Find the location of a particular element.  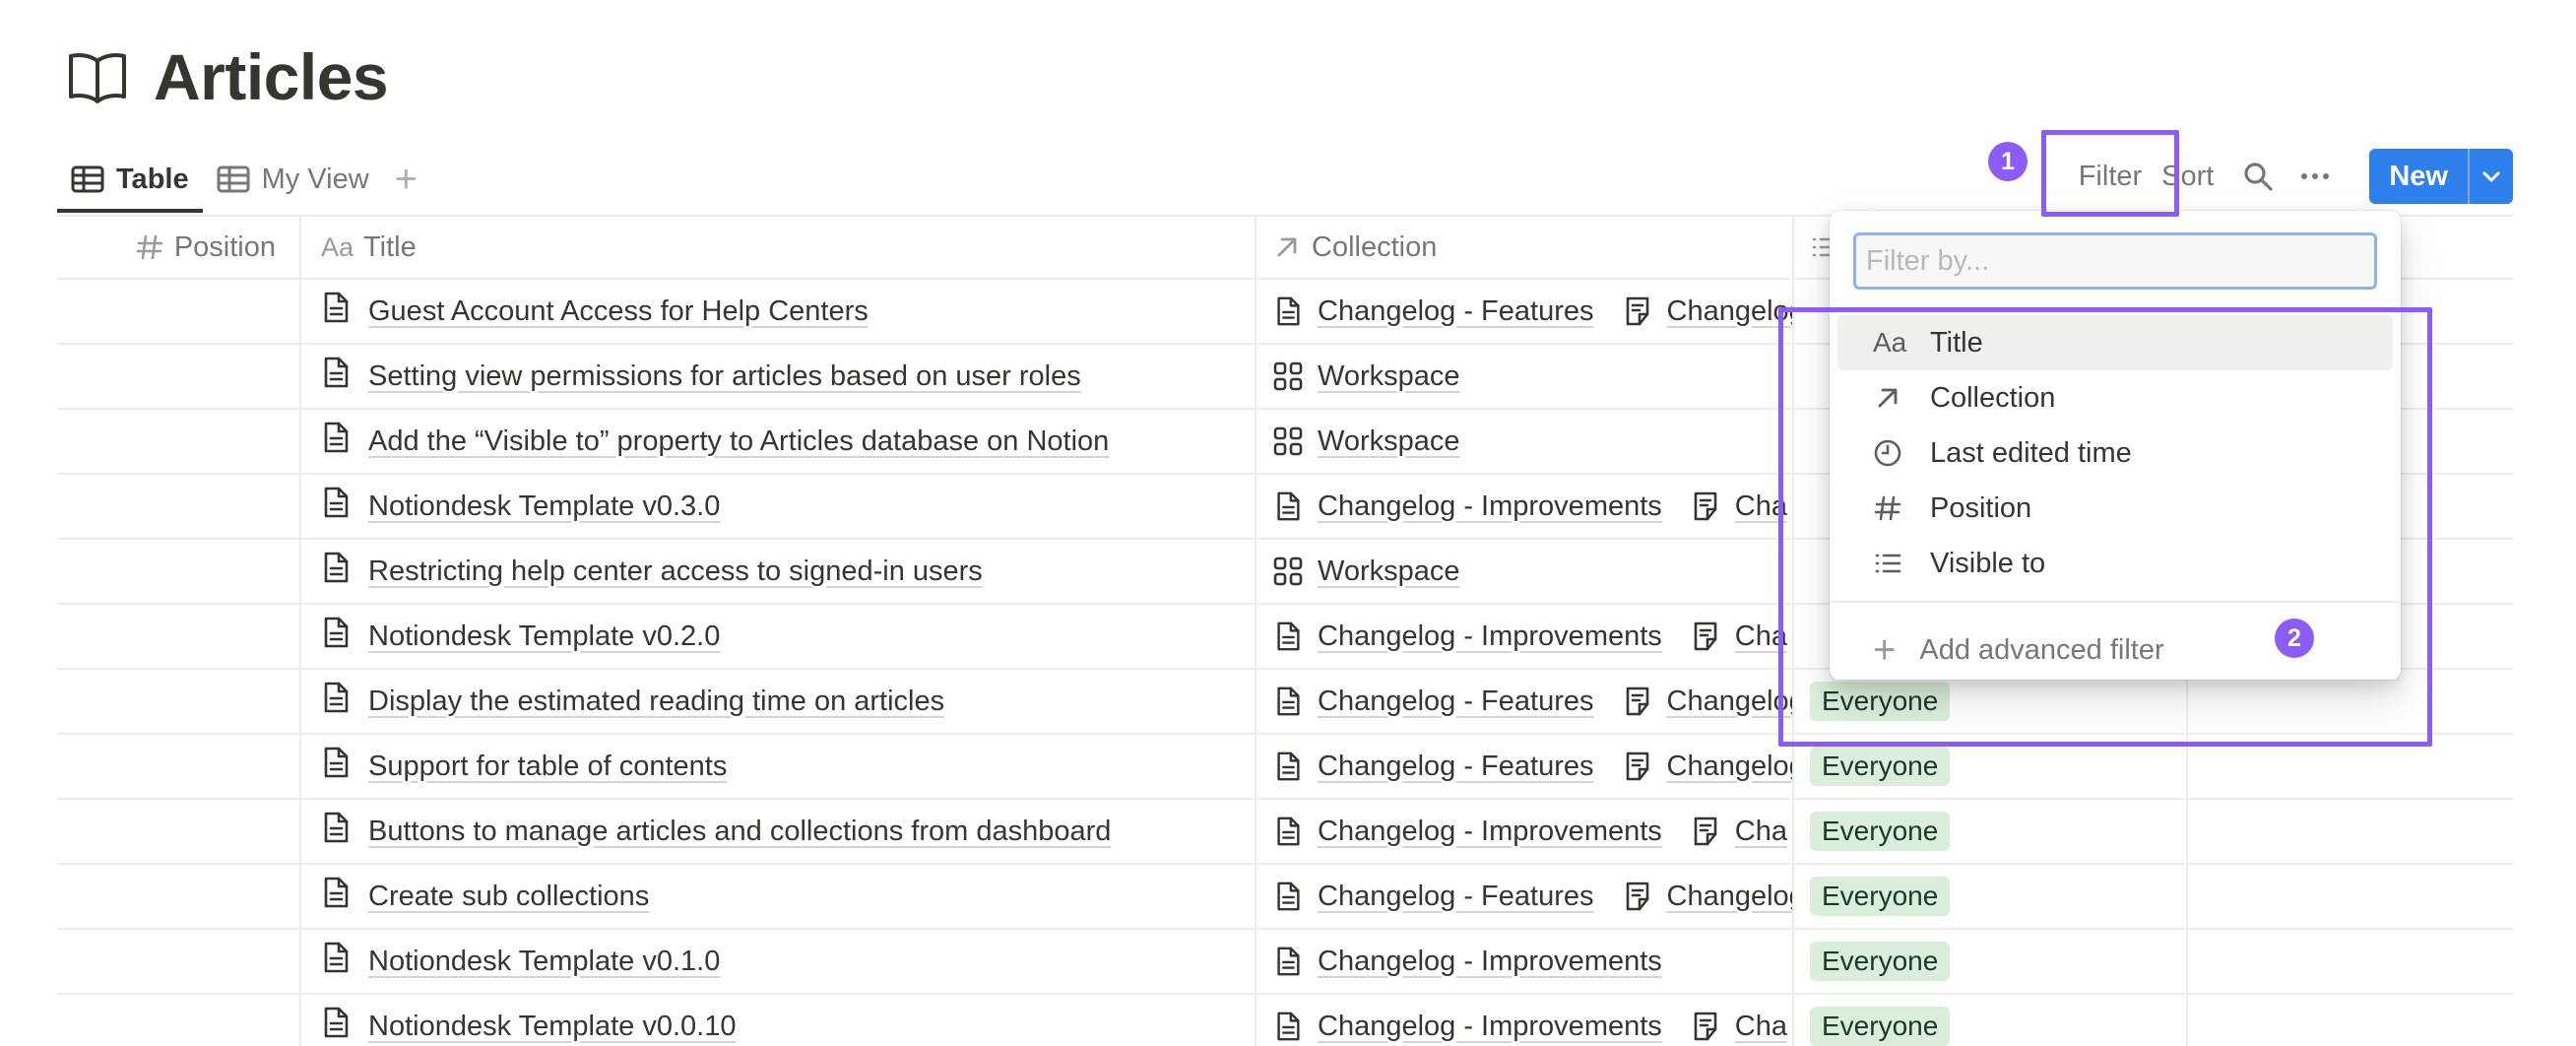

search-button is located at coordinates (2257, 177).